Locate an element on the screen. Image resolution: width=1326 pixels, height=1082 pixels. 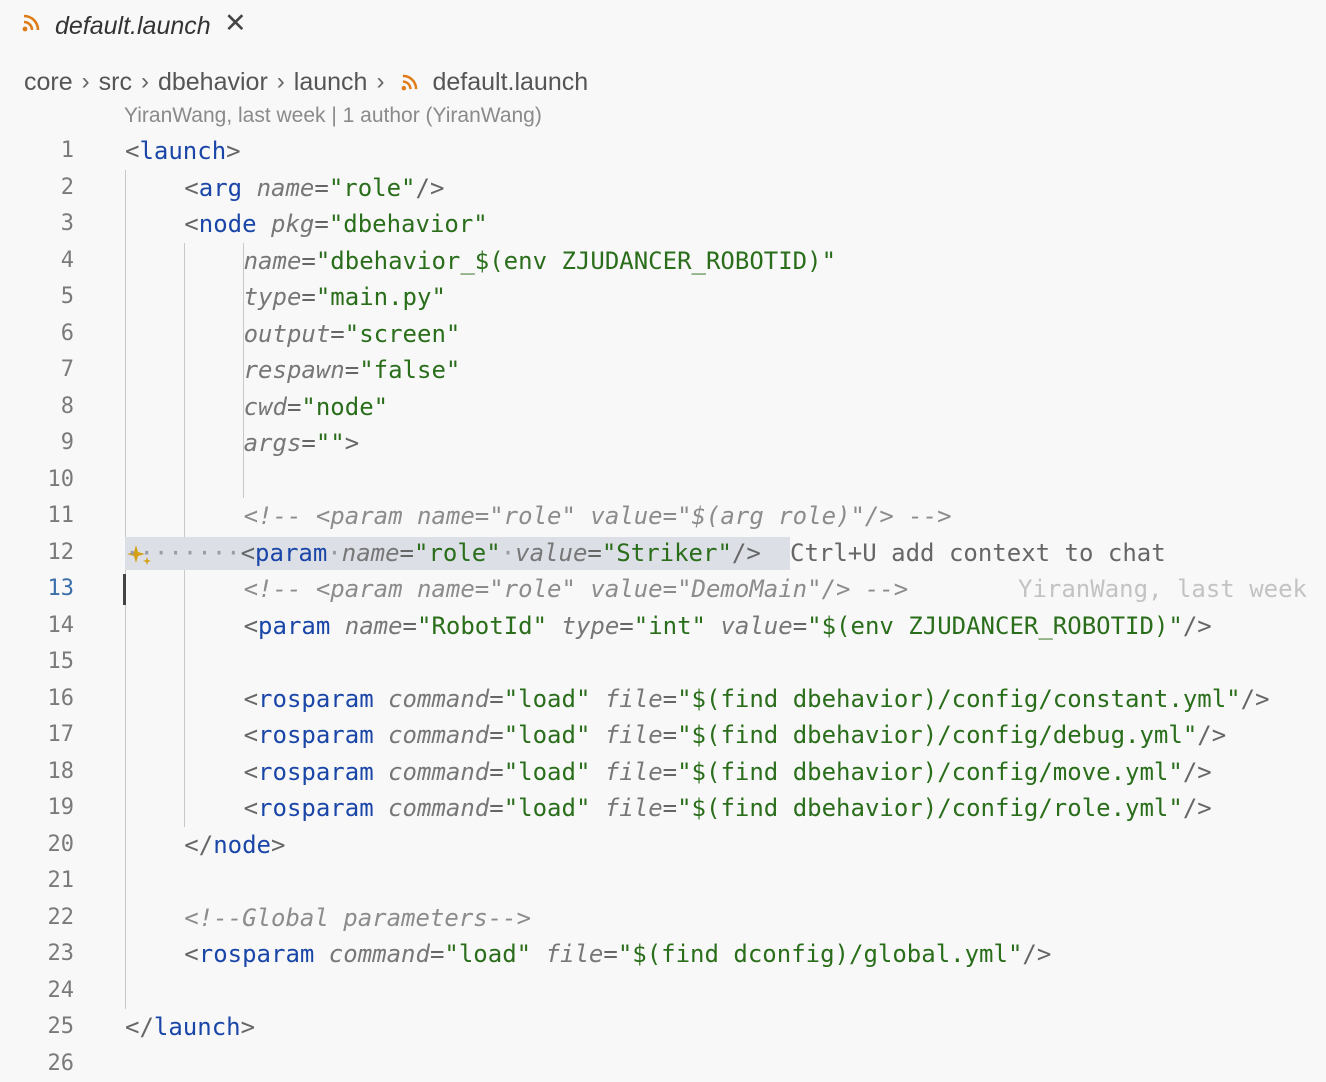
breadcrumb-item-dbehavior: dbehavior is located at coordinates (213, 82).